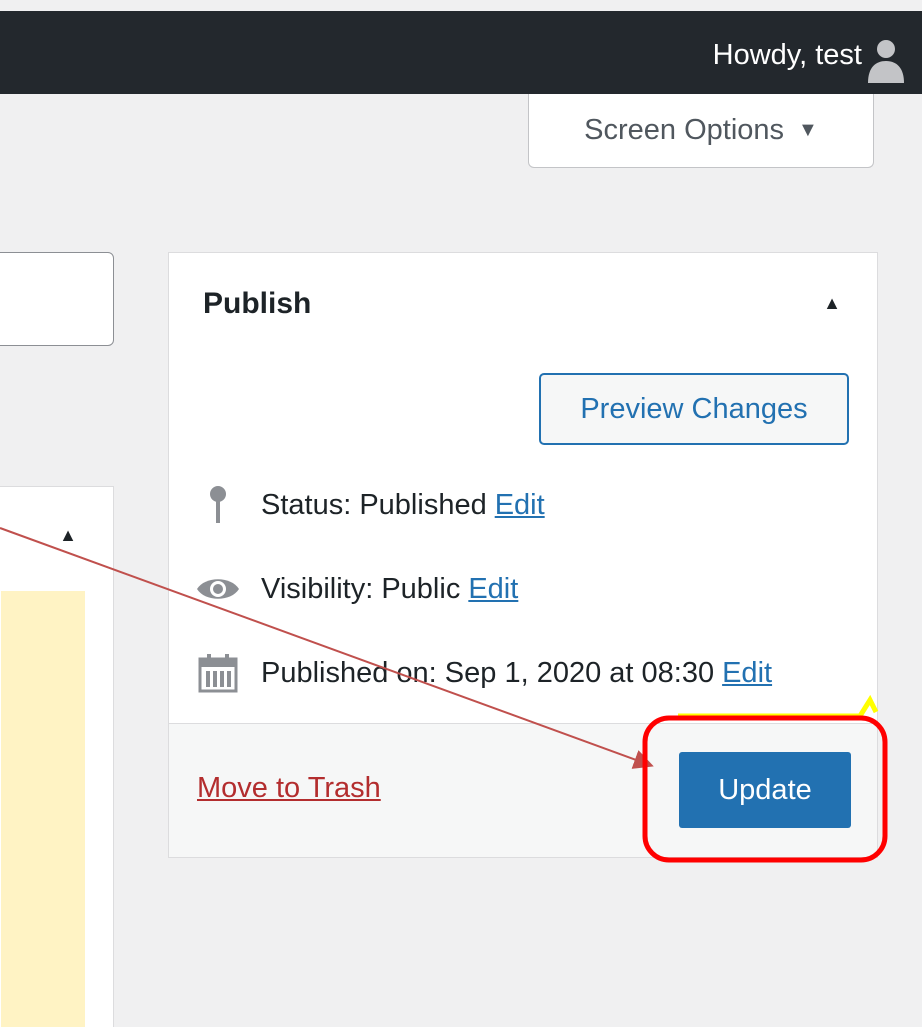 The height and width of the screenshot is (1027, 922). Describe the element at coordinates (257, 303) in the screenshot. I see `publish-title: Publish` at that location.